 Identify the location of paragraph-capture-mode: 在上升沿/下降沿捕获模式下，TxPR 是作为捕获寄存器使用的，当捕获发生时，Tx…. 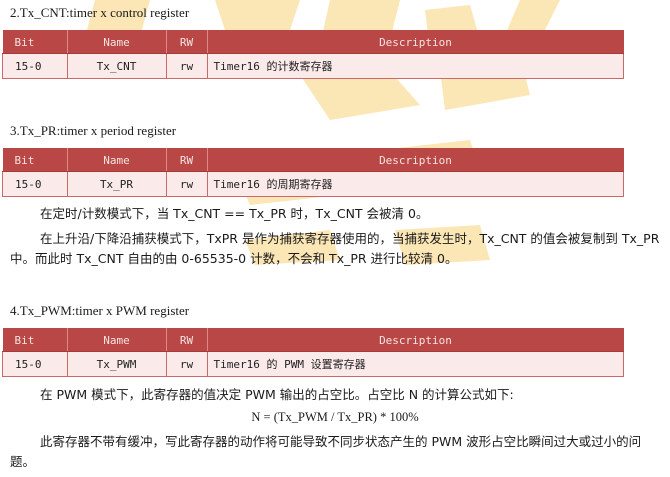
(335, 248).